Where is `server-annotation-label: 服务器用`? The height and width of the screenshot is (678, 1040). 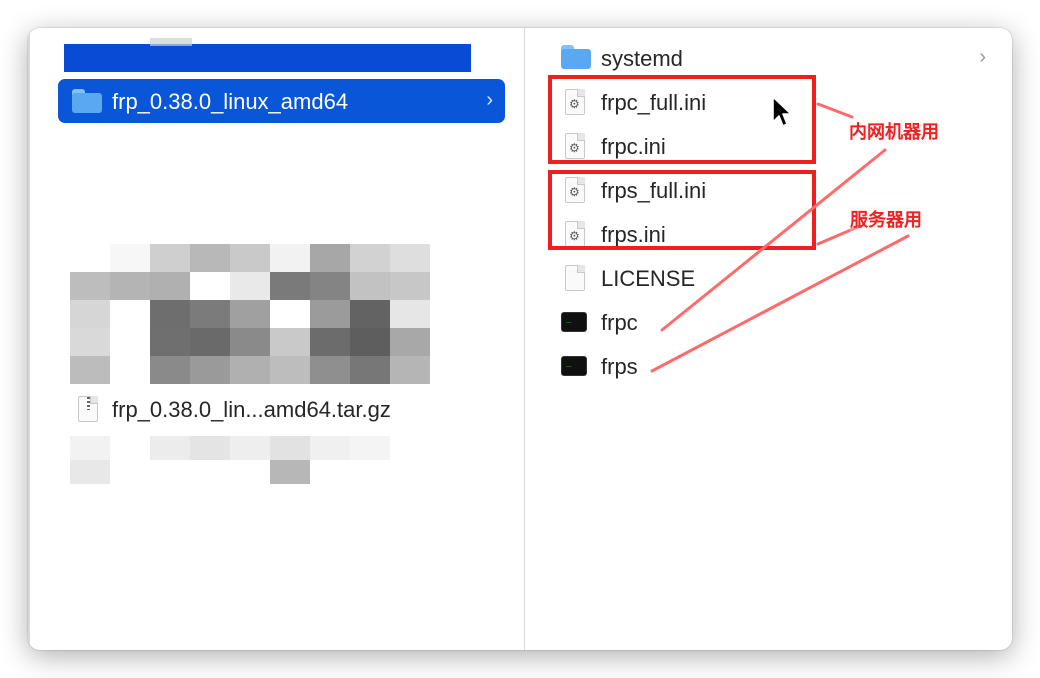 server-annotation-label: 服务器用 is located at coordinates (886, 219).